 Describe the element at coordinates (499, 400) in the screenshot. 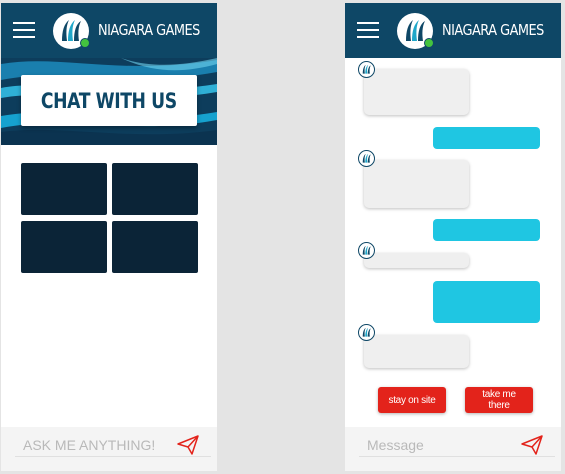

I see `take-me-there-button: take me there` at that location.